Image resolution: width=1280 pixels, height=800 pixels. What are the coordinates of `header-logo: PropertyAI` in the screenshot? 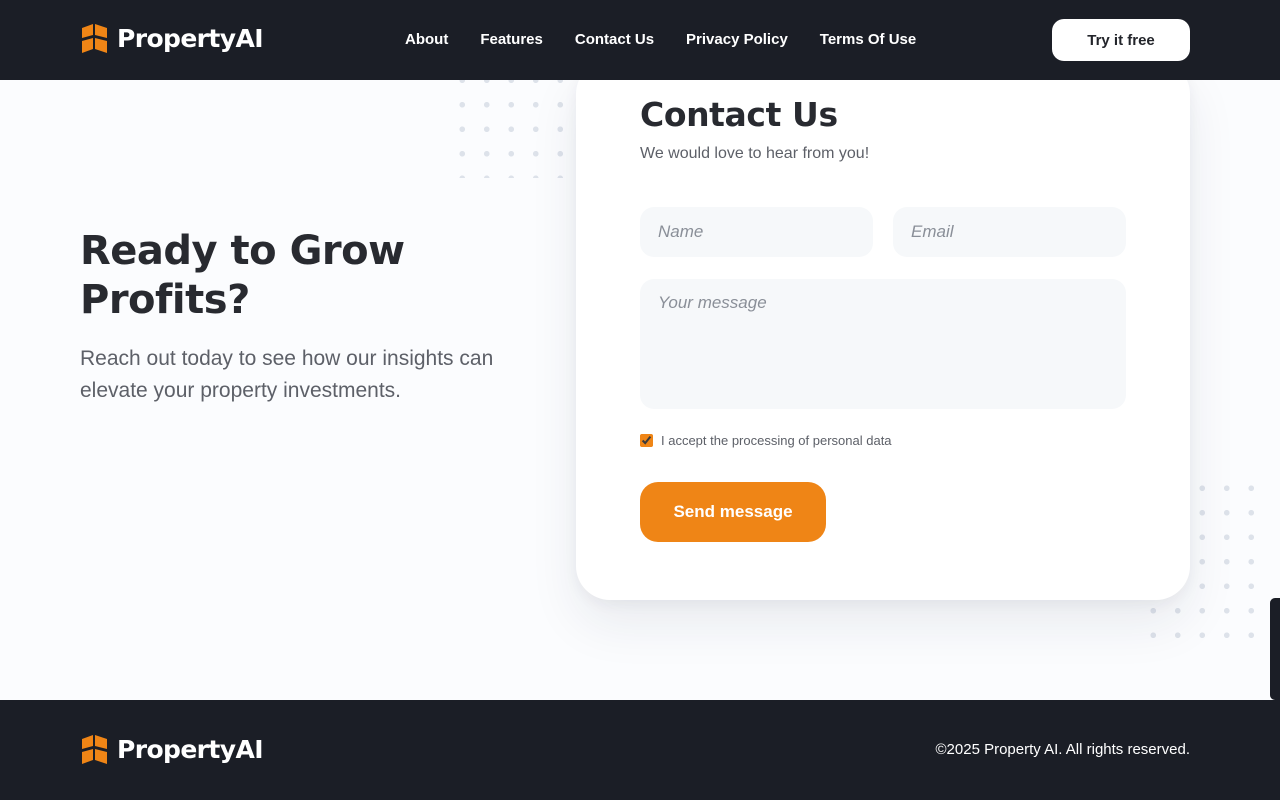 It's located at (173, 38).